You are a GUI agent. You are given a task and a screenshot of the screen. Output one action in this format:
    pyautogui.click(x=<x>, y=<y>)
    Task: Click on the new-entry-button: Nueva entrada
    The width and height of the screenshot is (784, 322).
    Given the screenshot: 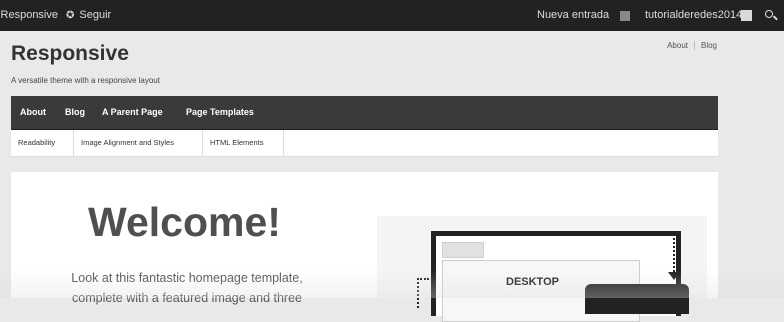 What is the action you would take?
    pyautogui.click(x=573, y=15)
    